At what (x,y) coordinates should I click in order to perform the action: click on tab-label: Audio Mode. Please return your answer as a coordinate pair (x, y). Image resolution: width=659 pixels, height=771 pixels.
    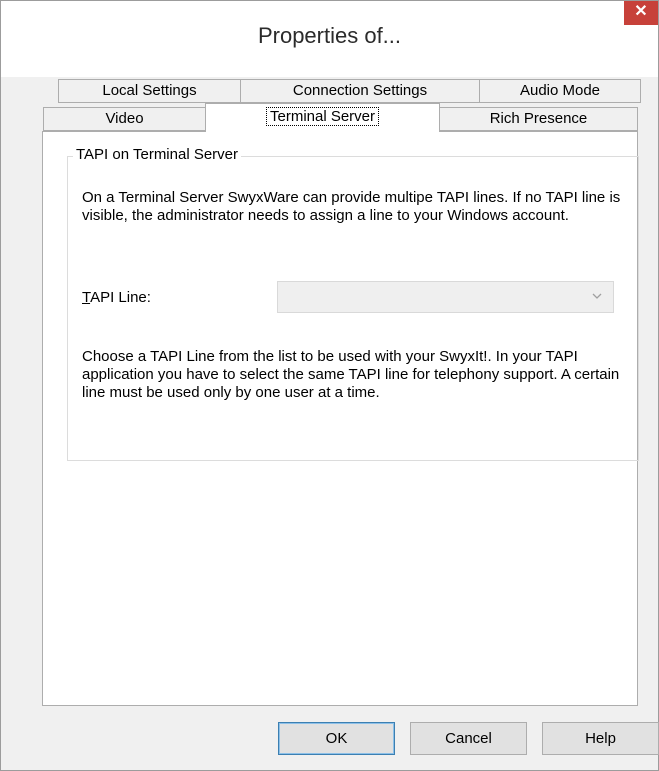
    Looking at the image, I should click on (560, 90).